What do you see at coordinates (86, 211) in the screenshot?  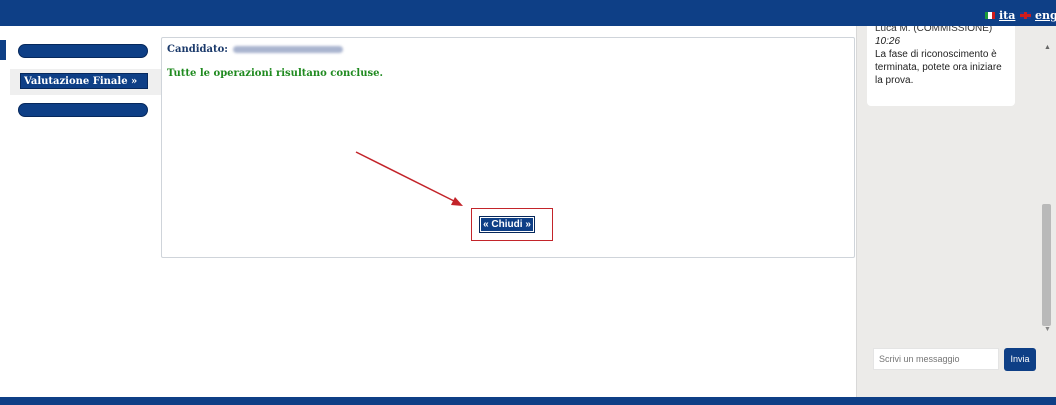 I see `sidebar: Valutazione Finale »` at bounding box center [86, 211].